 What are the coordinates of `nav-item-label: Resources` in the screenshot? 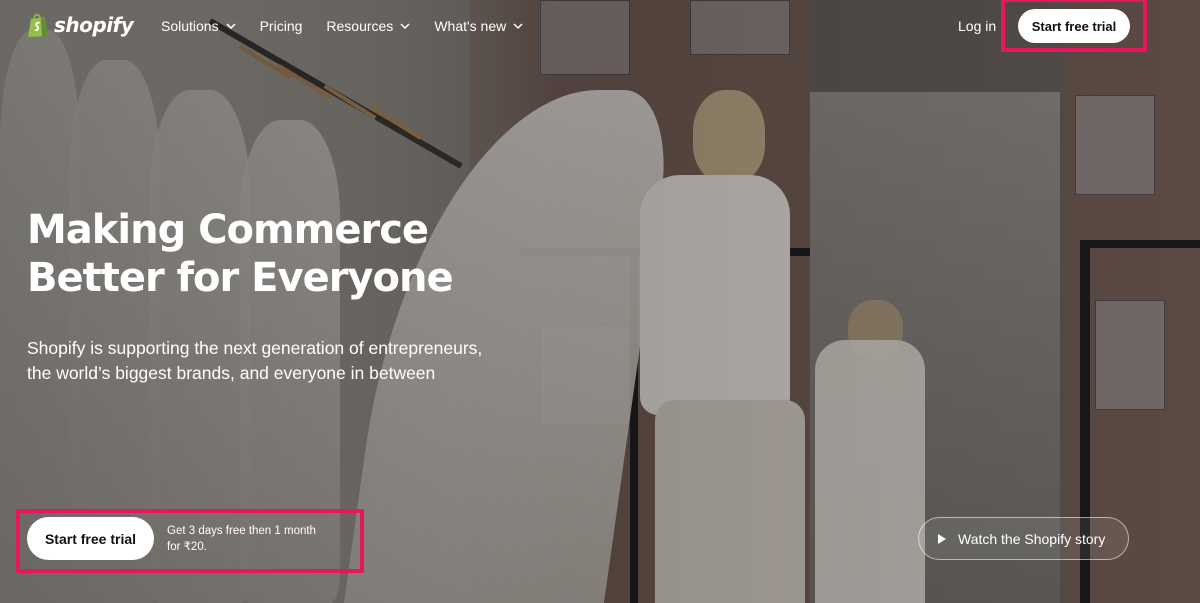 It's located at (360, 26).